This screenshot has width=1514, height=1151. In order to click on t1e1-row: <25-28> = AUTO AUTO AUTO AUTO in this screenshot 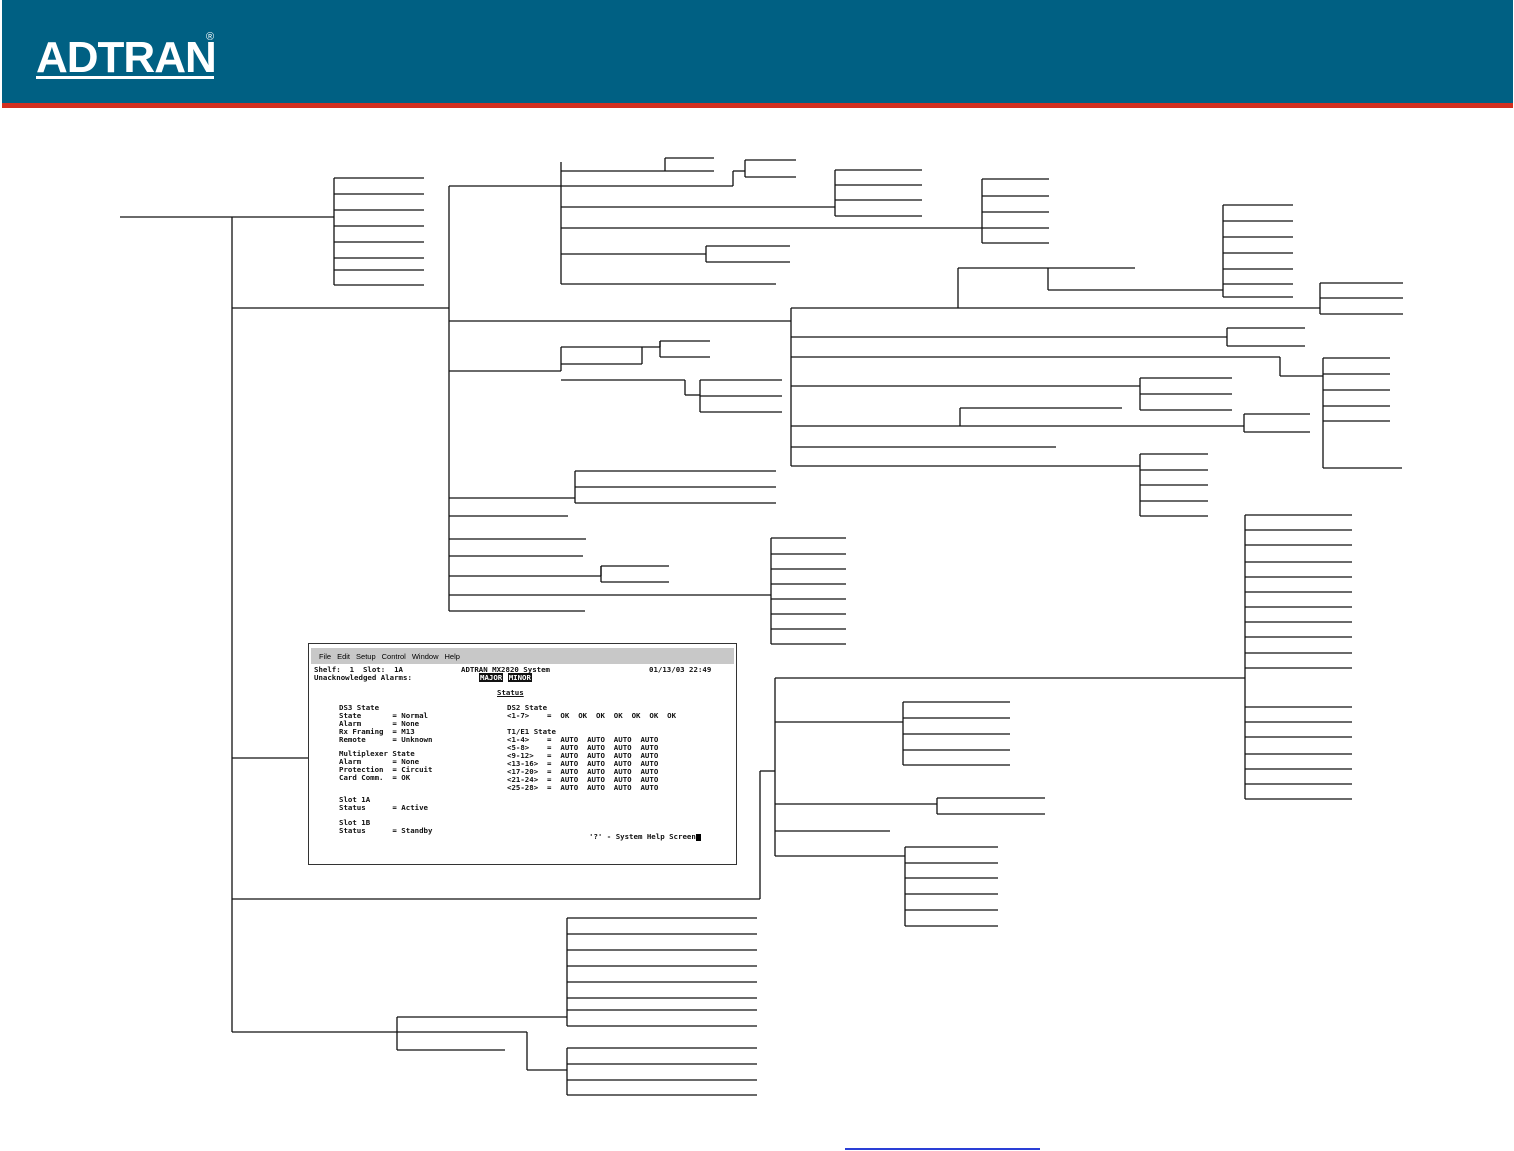, I will do `click(583, 787)`.